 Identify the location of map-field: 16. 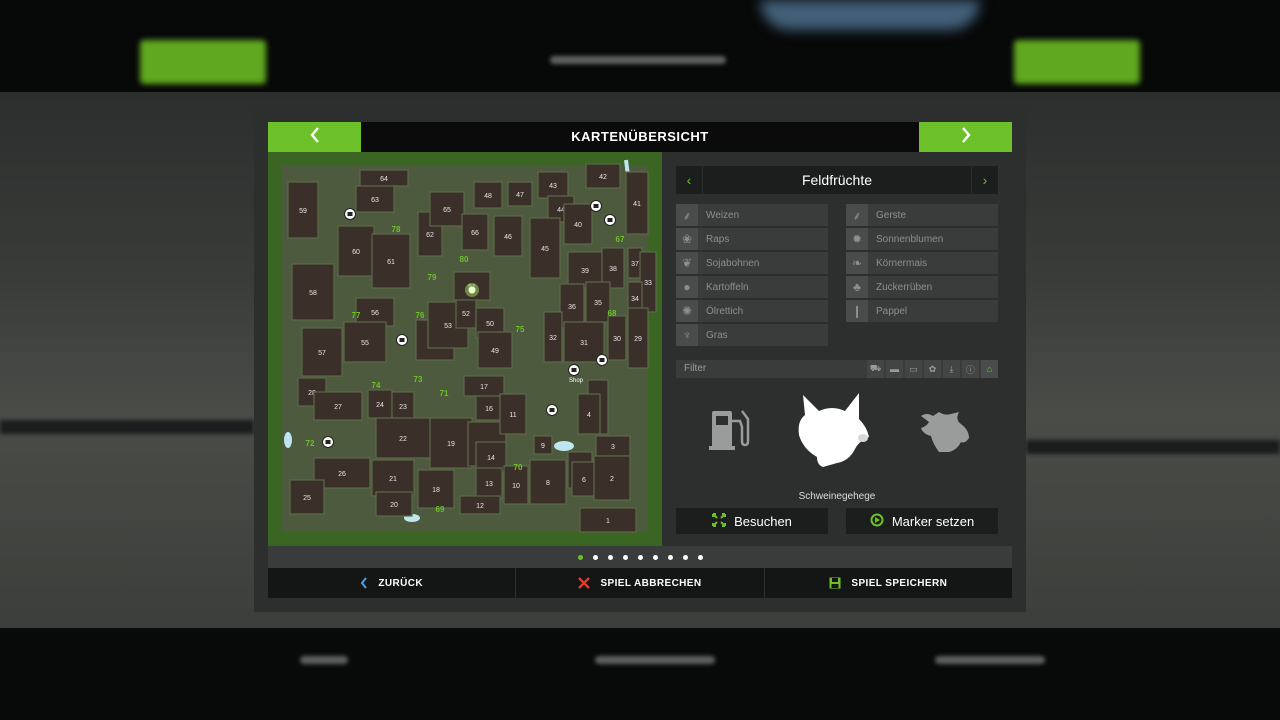
(489, 408).